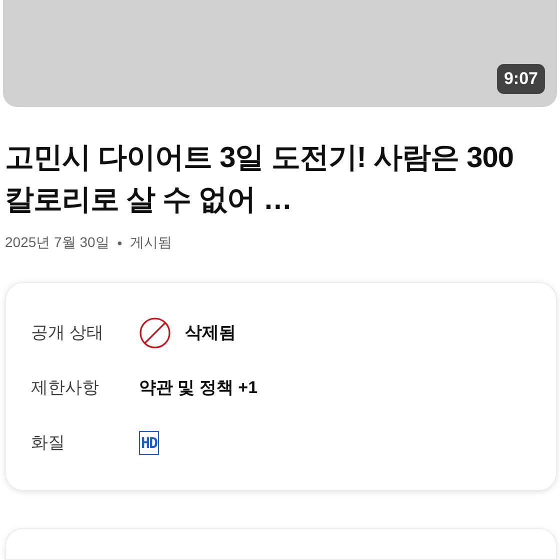 This screenshot has width=560, height=560. Describe the element at coordinates (520, 79) in the screenshot. I see `duration-badge: 9:07` at that location.